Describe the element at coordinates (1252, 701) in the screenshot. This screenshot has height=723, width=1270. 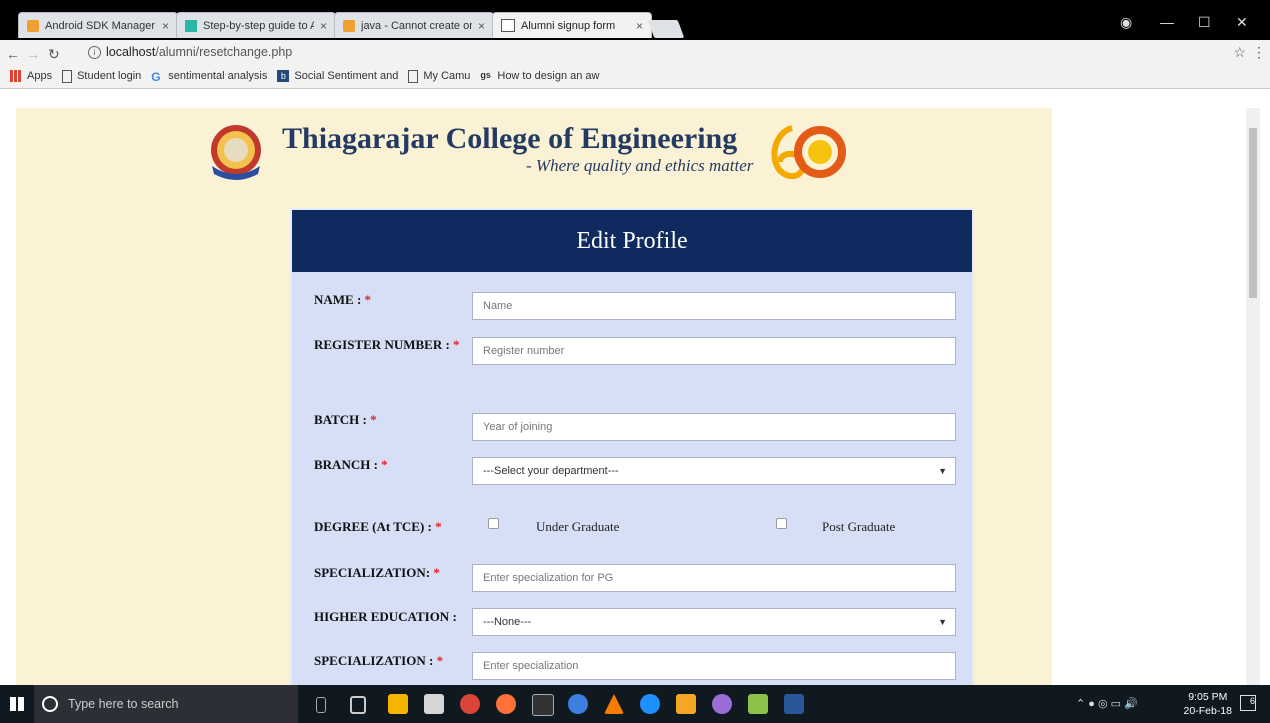
I see `notification-count: 6` at that location.